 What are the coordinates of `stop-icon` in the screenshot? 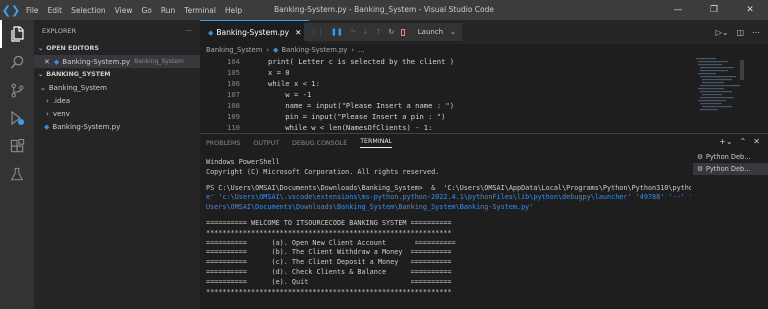 It's located at (403, 32).